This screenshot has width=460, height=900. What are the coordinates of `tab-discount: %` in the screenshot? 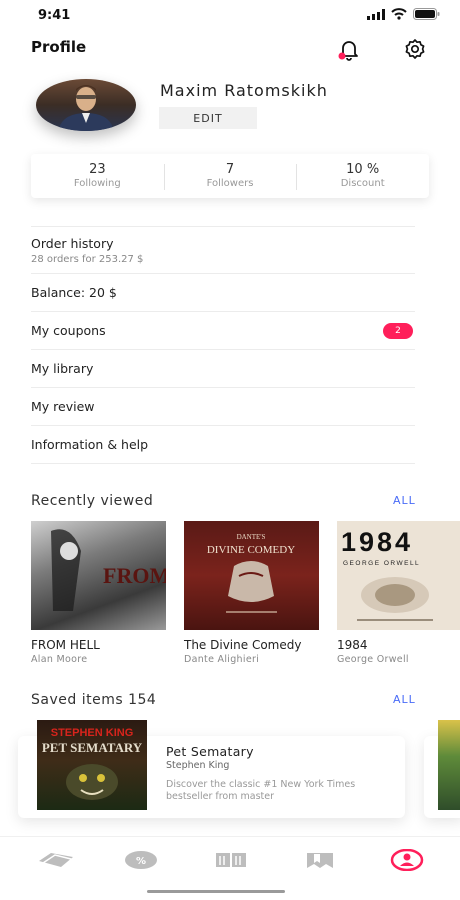 It's located at (141, 860).